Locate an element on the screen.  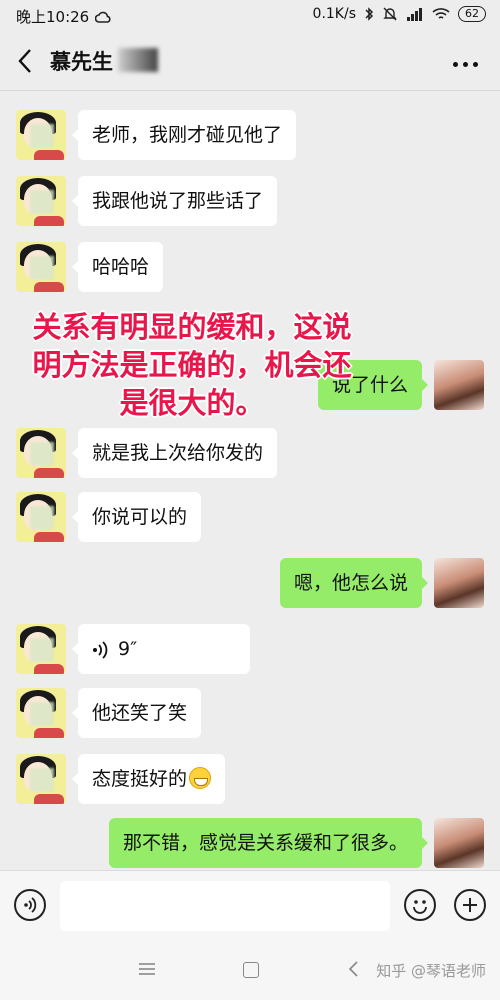
plus-icon is located at coordinates (470, 905).